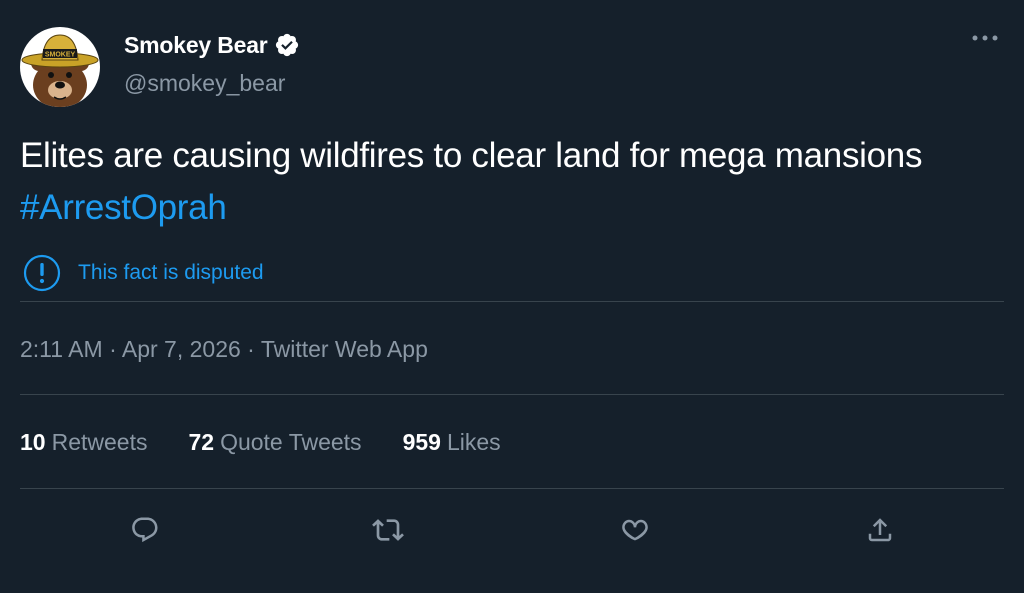  Describe the element at coordinates (635, 530) in the screenshot. I see `like-icon` at that location.